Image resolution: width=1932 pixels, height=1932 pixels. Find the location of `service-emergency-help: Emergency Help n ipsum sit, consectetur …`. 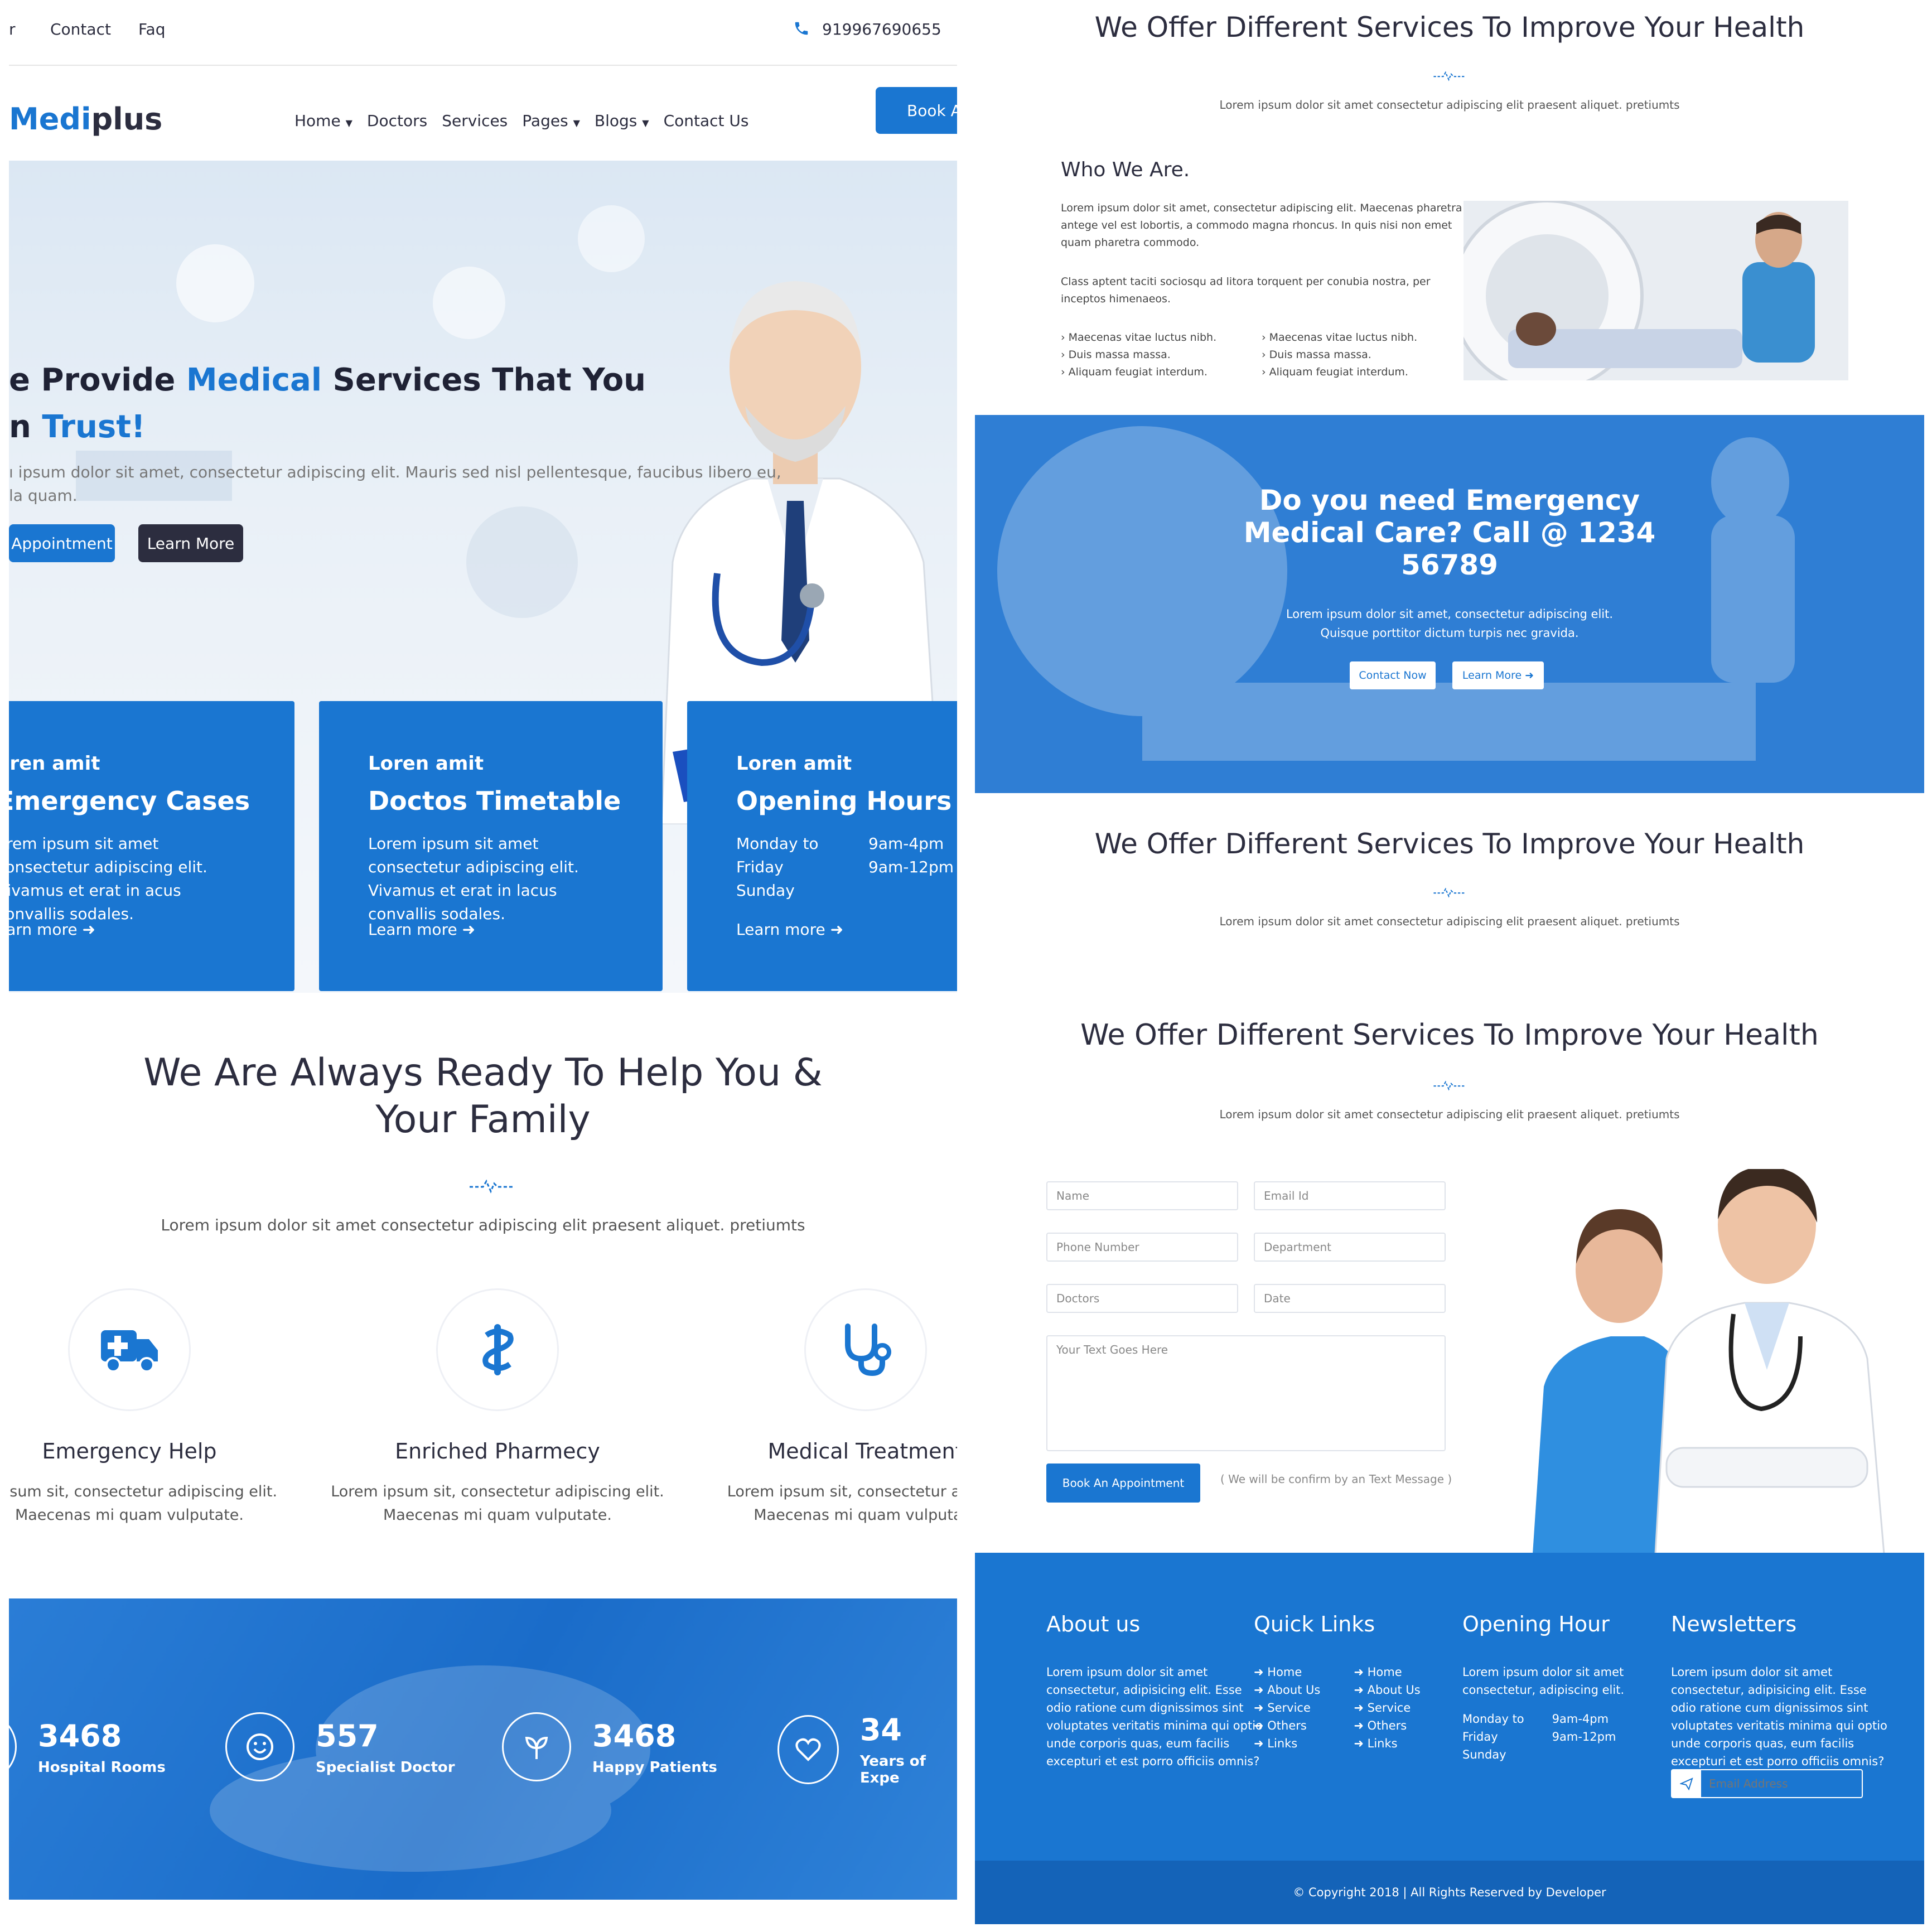

service-emergency-help: Emergency Help n ipsum sit, consectetur … is located at coordinates (153, 1407).